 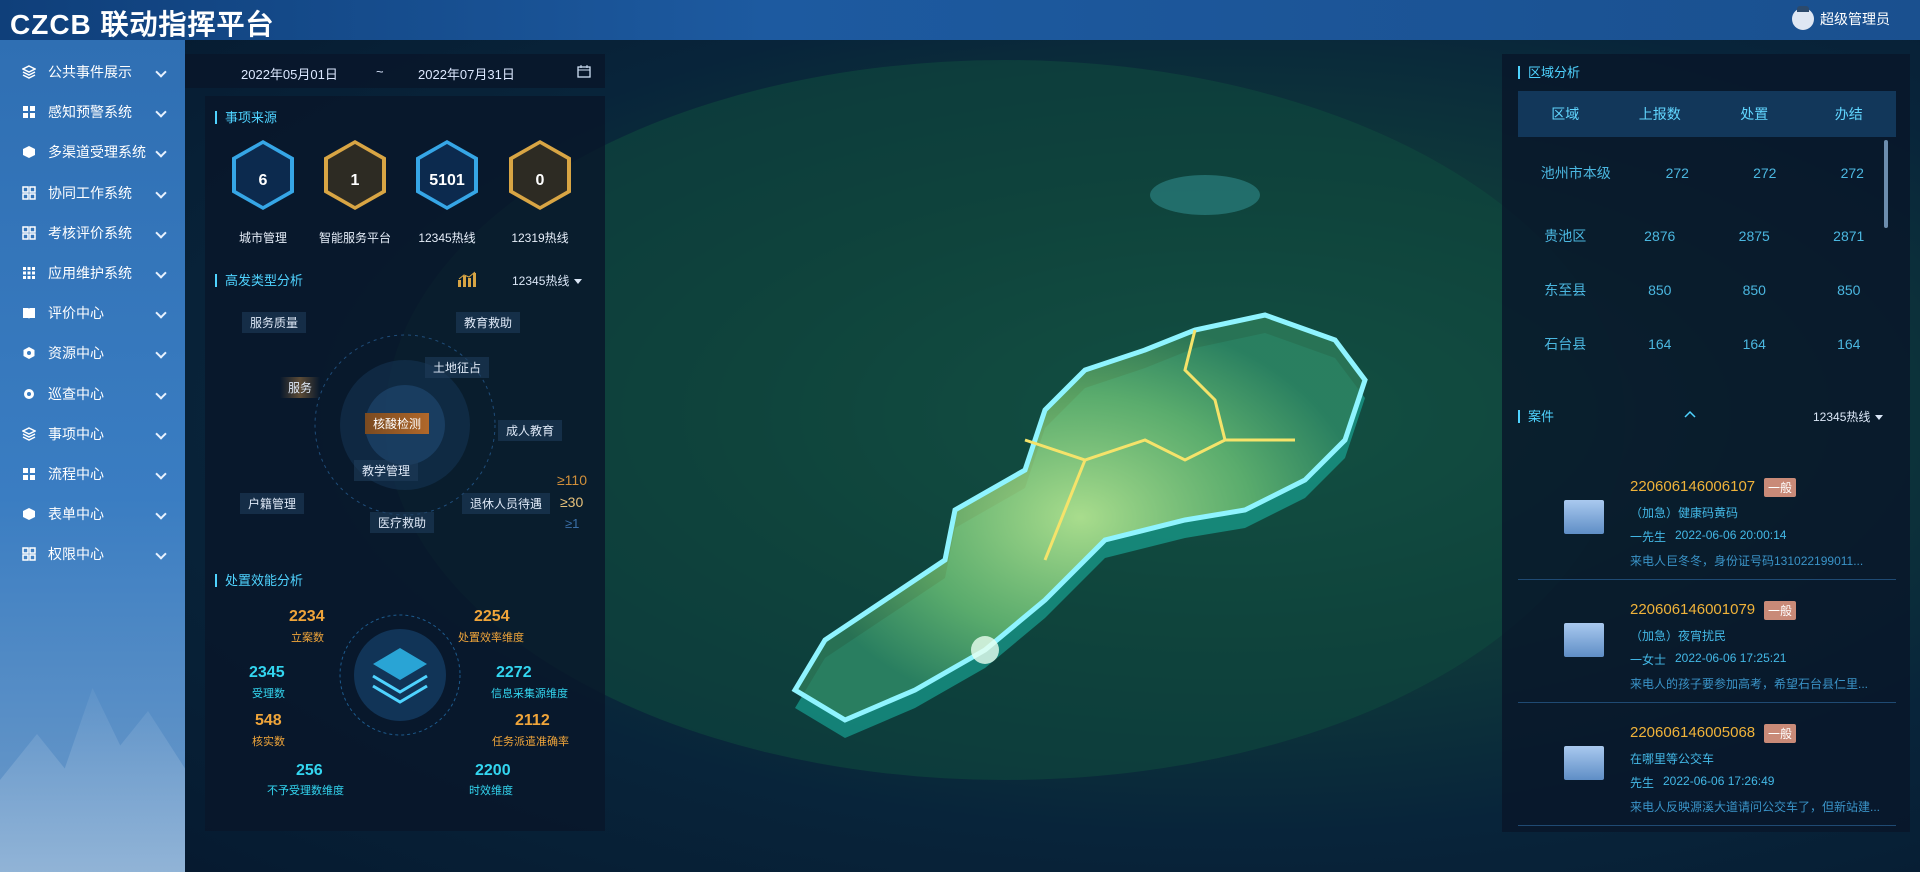 What do you see at coordinates (142, 24) in the screenshot?
I see `app-brand: CZCB 联动指挥平台` at bounding box center [142, 24].